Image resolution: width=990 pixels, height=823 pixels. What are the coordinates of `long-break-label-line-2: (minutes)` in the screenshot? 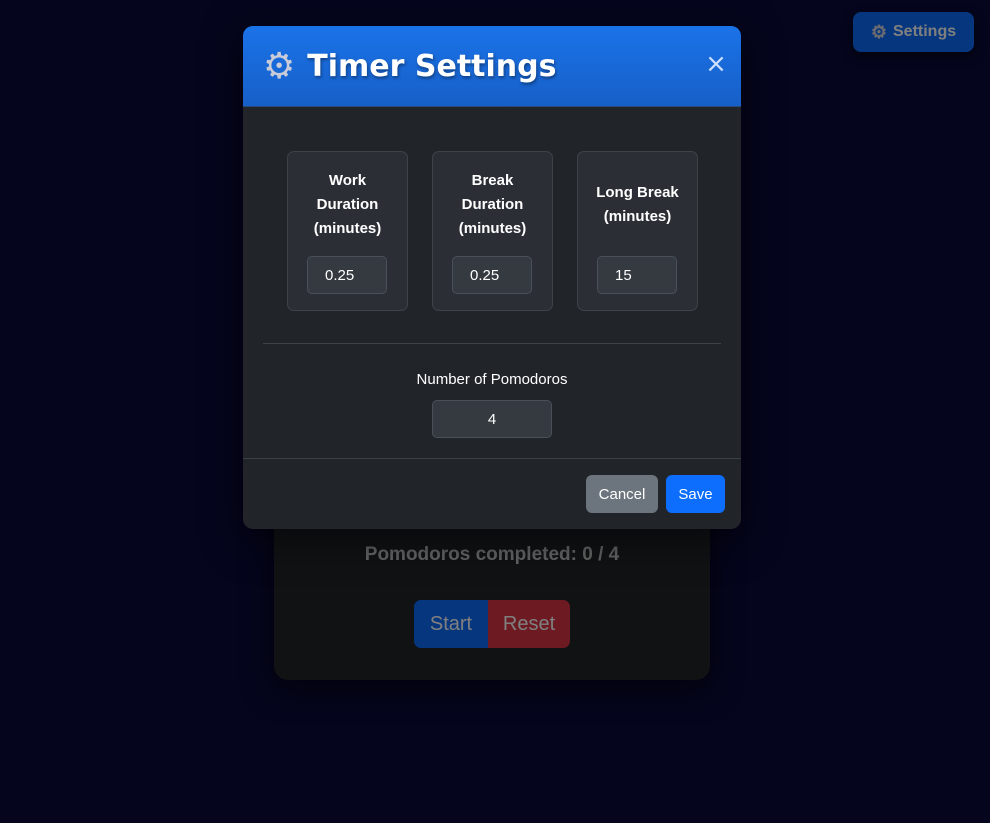 It's located at (637, 216).